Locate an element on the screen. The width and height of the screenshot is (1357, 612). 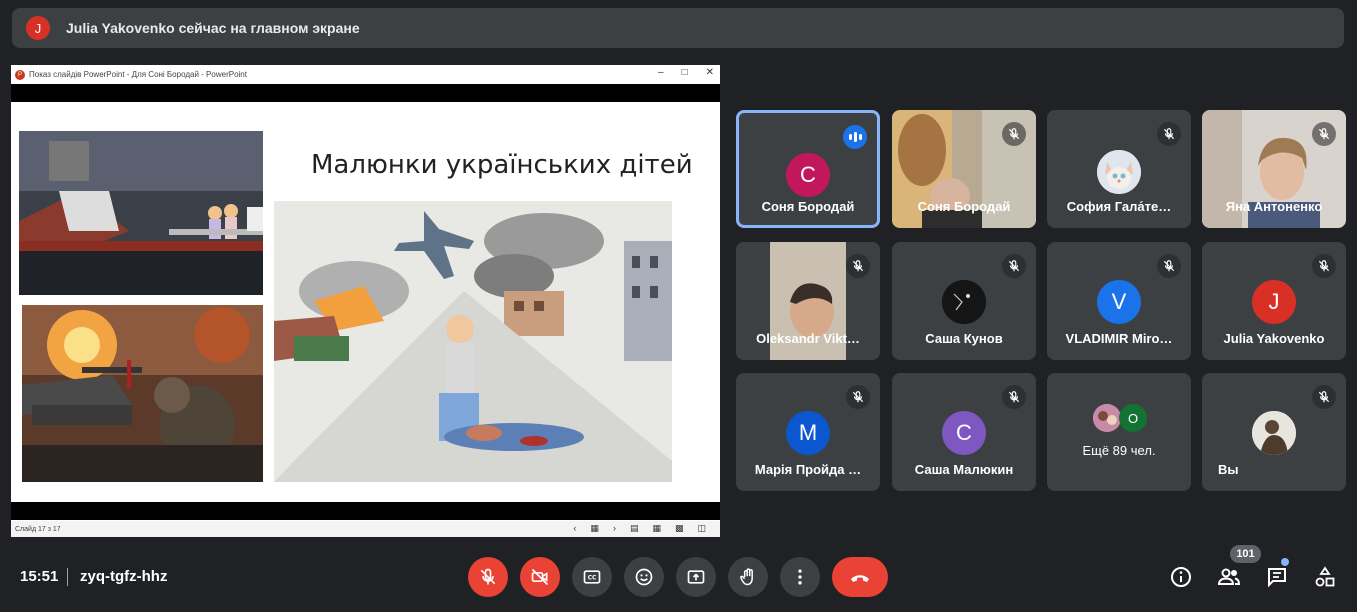
more-participants-tile: O Ещё 89 чел. is located at coordinates (1119, 432).